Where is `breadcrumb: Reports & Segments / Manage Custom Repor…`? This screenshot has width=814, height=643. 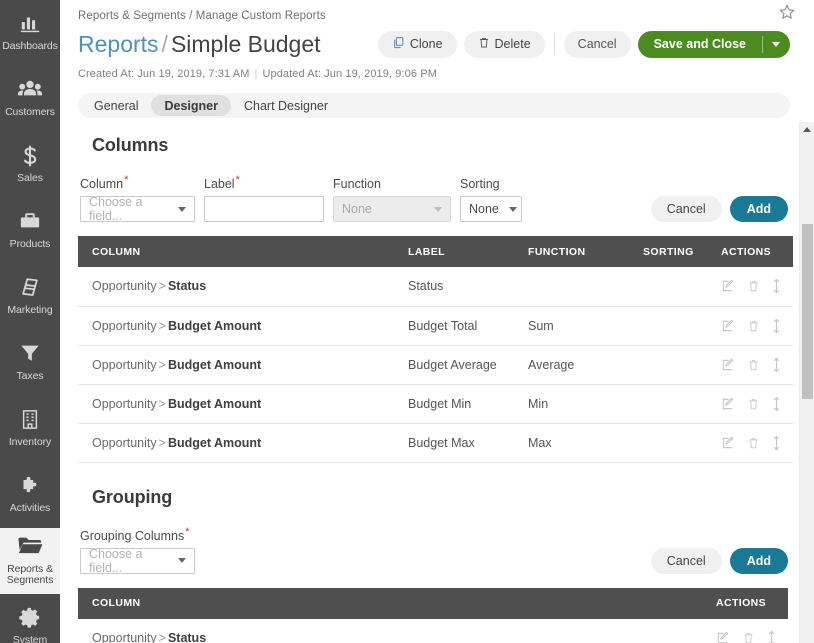 breadcrumb: Reports & Segments / Manage Custom Repor… is located at coordinates (202, 16).